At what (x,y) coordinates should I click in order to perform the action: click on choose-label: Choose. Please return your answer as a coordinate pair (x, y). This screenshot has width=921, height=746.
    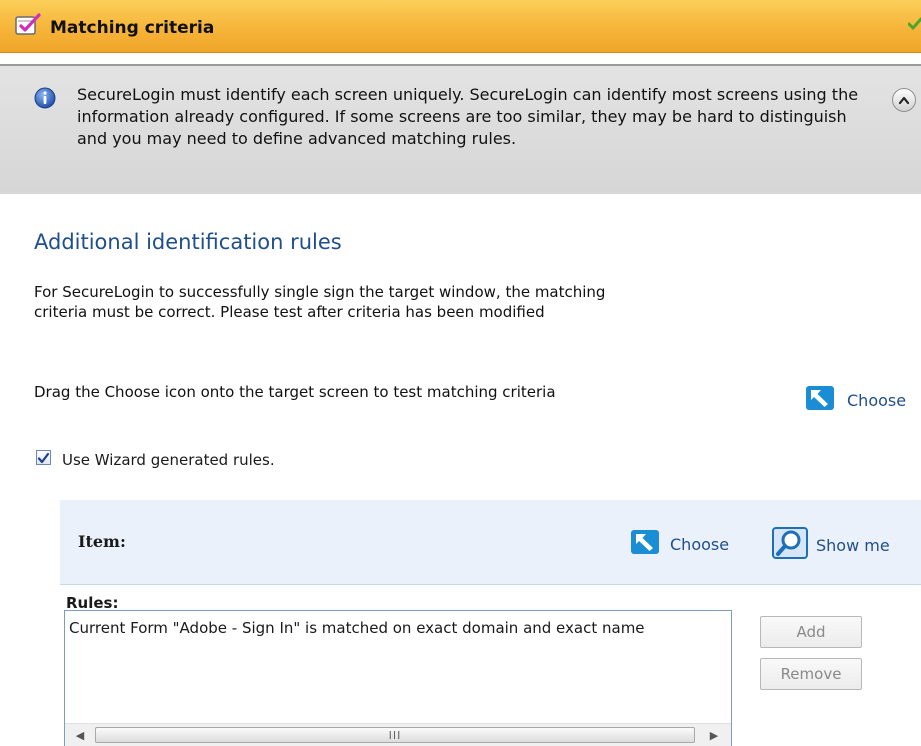
    Looking at the image, I should click on (877, 400).